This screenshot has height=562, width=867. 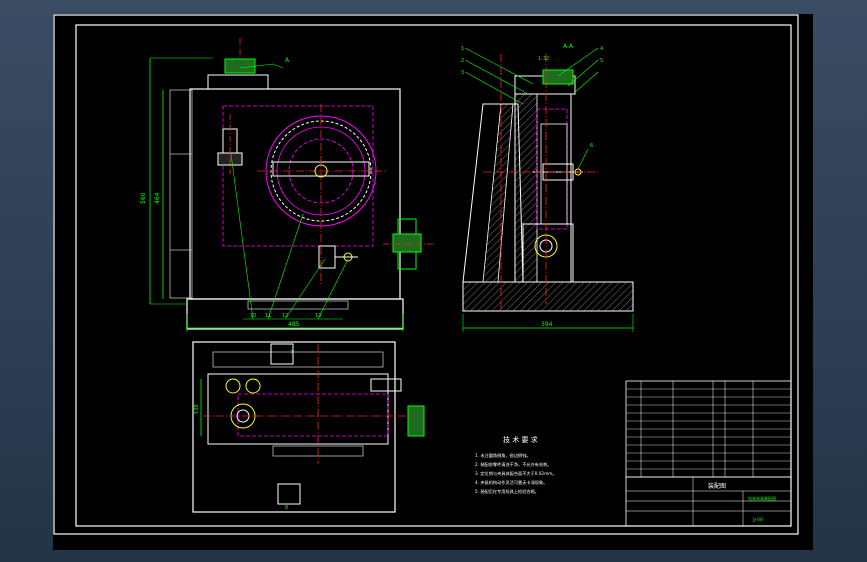 I want to click on side-view: 394 A-A 1:32 1 2 3 4 5 6, so click(x=547, y=187).